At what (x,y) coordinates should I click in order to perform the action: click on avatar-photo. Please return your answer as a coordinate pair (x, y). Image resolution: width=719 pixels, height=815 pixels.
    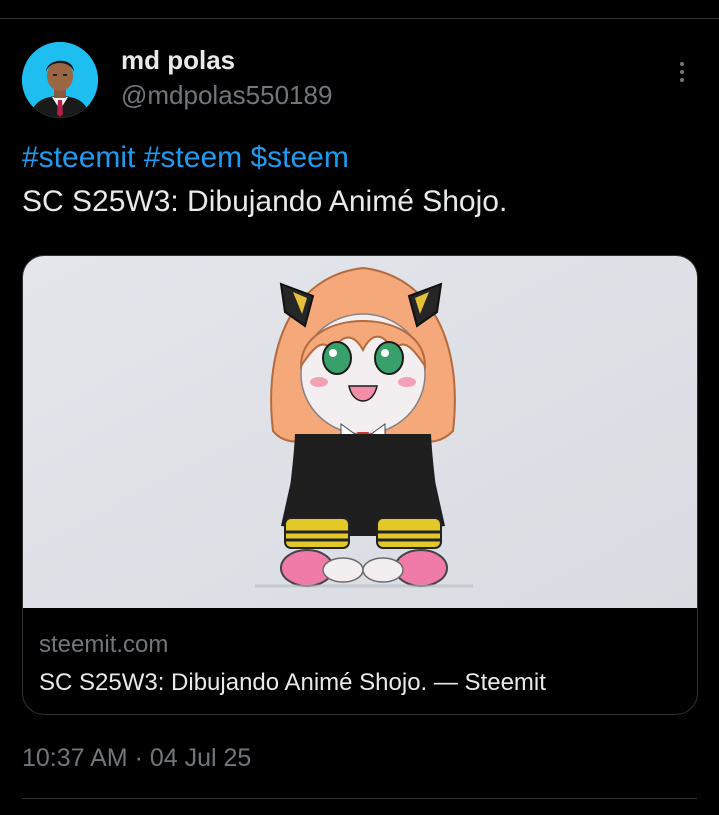
    Looking at the image, I should click on (60, 80).